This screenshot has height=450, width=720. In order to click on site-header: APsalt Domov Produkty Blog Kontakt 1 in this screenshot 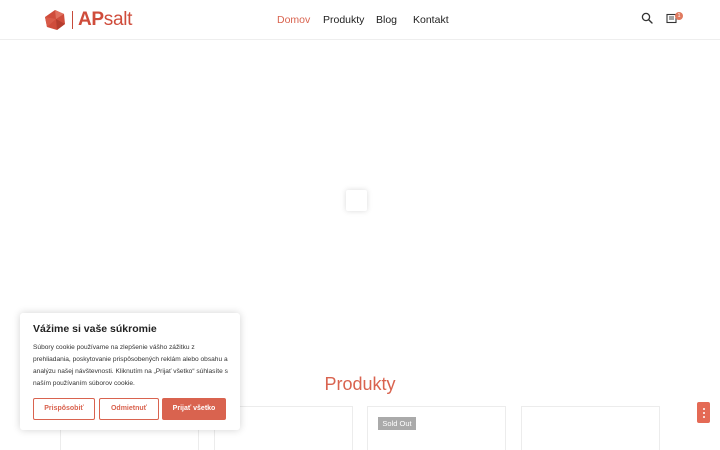, I will do `click(360, 20)`.